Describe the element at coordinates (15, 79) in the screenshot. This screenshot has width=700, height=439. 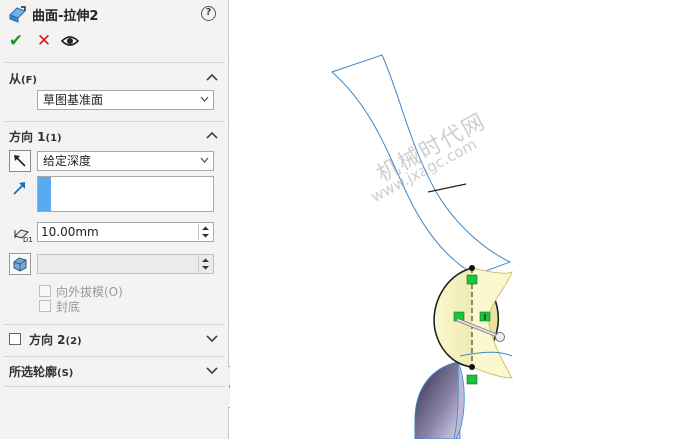
I see `from-section-title: 从` at that location.